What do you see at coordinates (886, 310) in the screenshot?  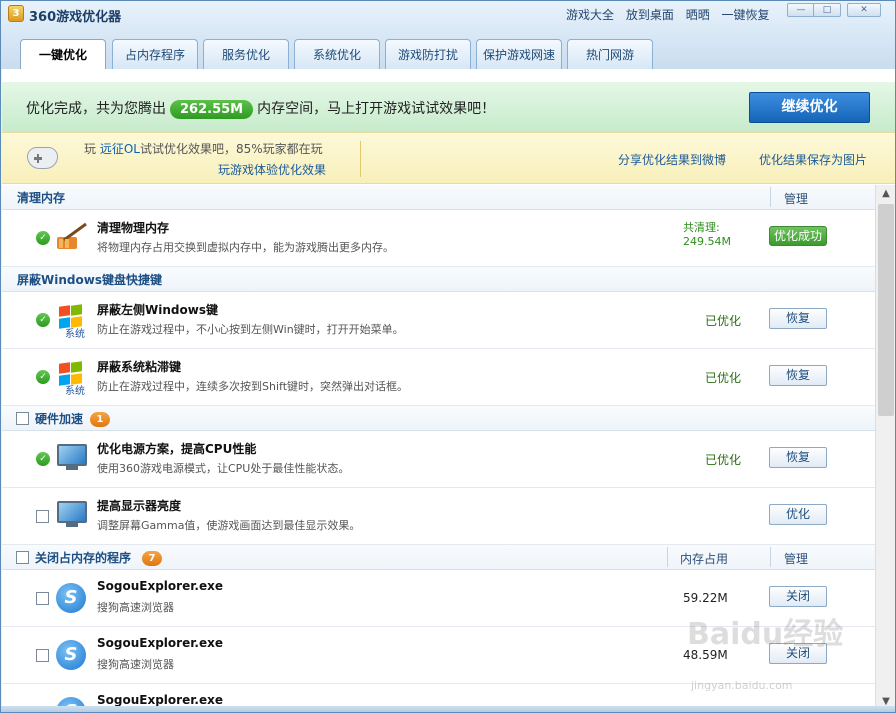 I see `scroll-thumb` at bounding box center [886, 310].